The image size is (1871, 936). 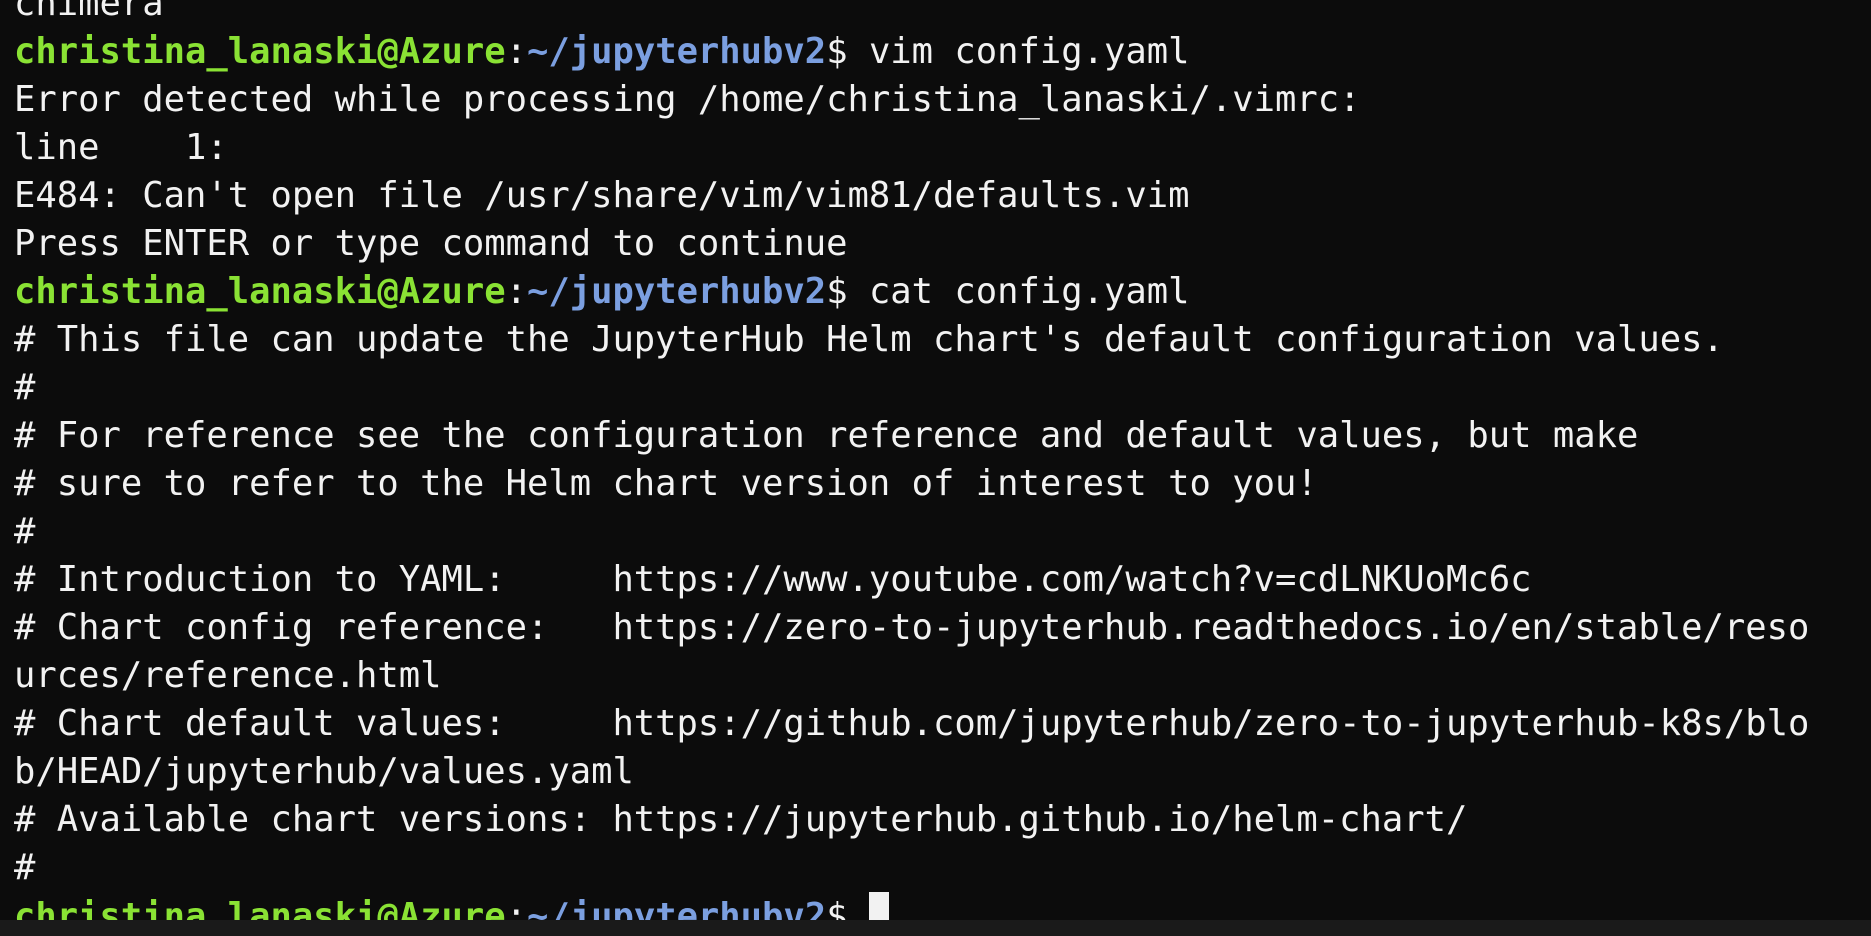 I want to click on output-line: chimera, so click(x=89, y=12).